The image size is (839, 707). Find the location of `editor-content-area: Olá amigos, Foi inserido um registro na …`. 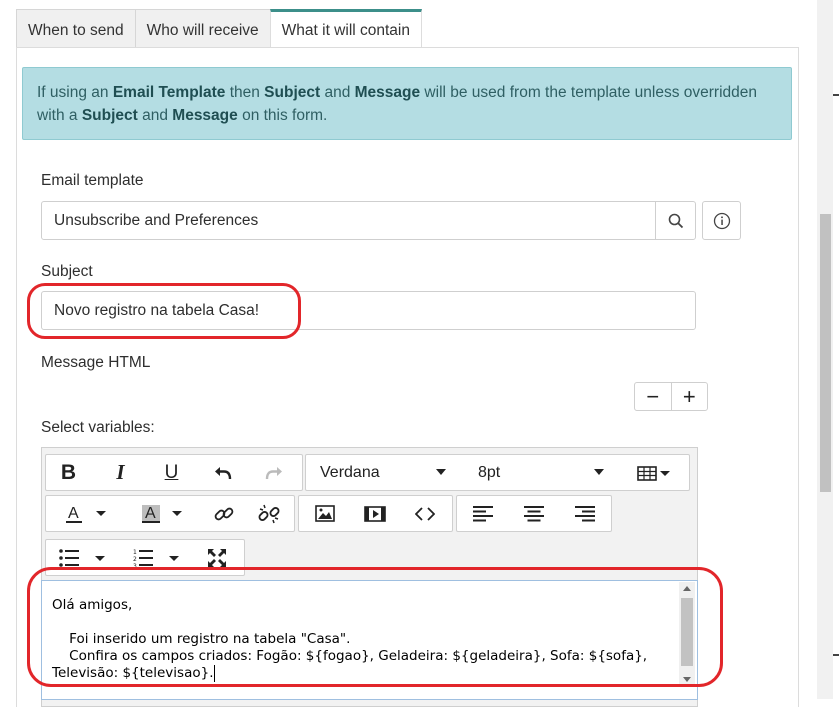

editor-content-area: Olá amigos, Foi inserido um registro na … is located at coordinates (369, 640).